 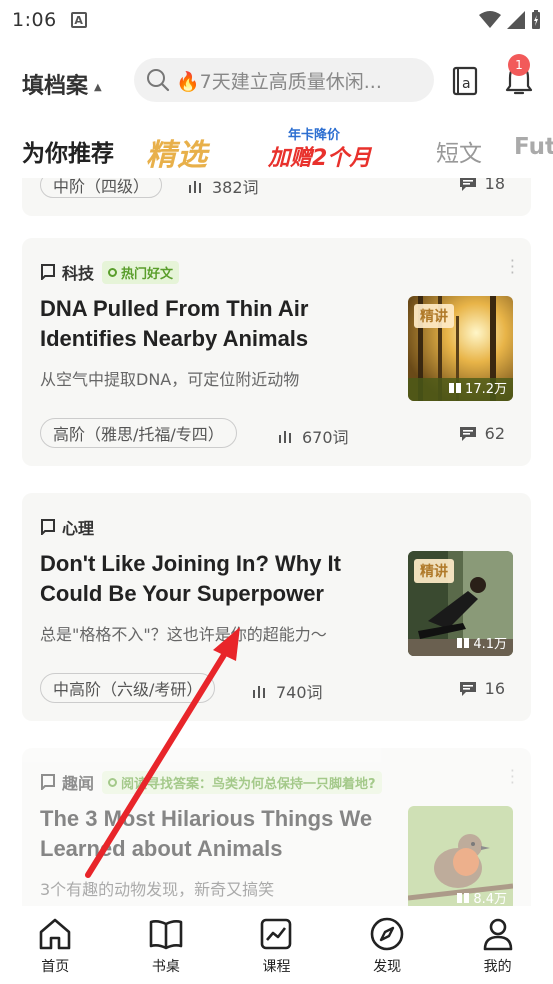 I want to click on nav-home: 首页, so click(x=55, y=945).